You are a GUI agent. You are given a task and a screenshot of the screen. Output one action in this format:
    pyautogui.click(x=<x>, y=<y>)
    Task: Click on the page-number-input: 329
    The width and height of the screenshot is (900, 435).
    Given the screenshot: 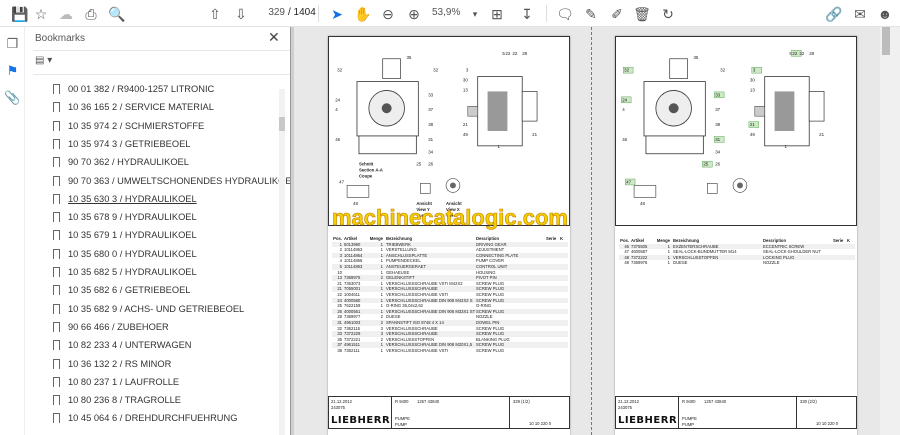 What is the action you would take?
    pyautogui.click(x=271, y=12)
    